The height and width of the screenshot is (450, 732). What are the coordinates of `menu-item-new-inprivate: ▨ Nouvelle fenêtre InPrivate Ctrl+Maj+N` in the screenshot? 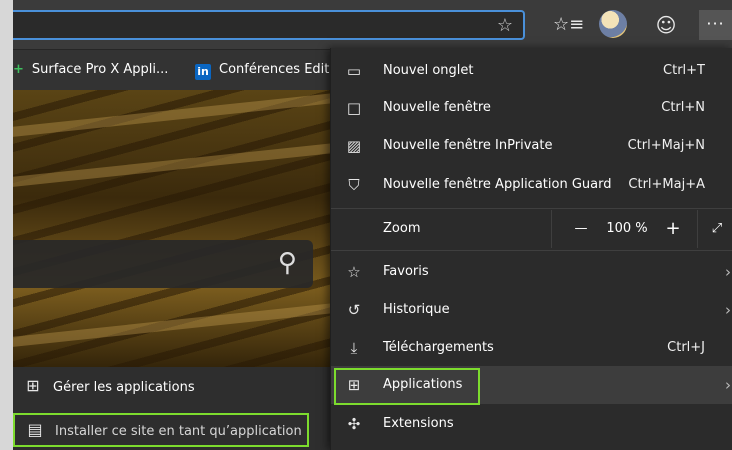 It's located at (531, 146).